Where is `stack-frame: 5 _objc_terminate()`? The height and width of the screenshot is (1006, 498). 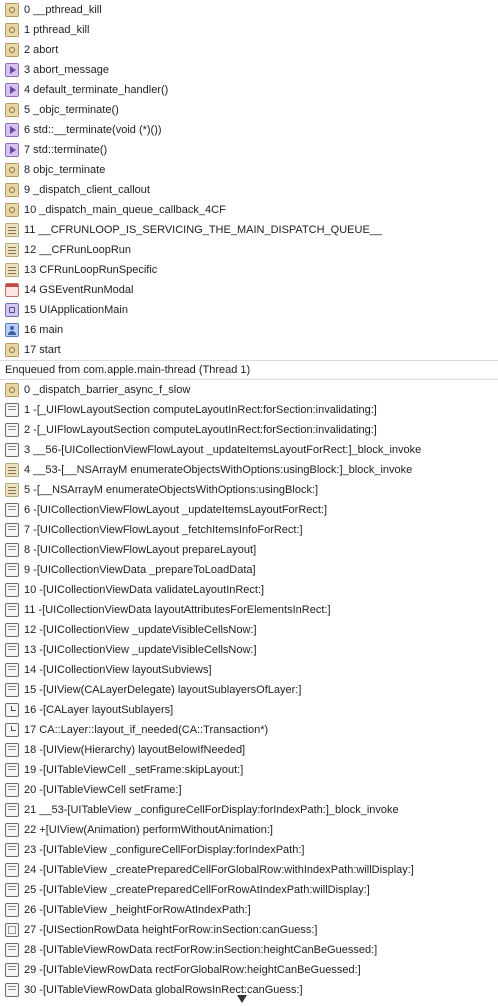
stack-frame: 5 _objc_terminate() is located at coordinates (249, 110).